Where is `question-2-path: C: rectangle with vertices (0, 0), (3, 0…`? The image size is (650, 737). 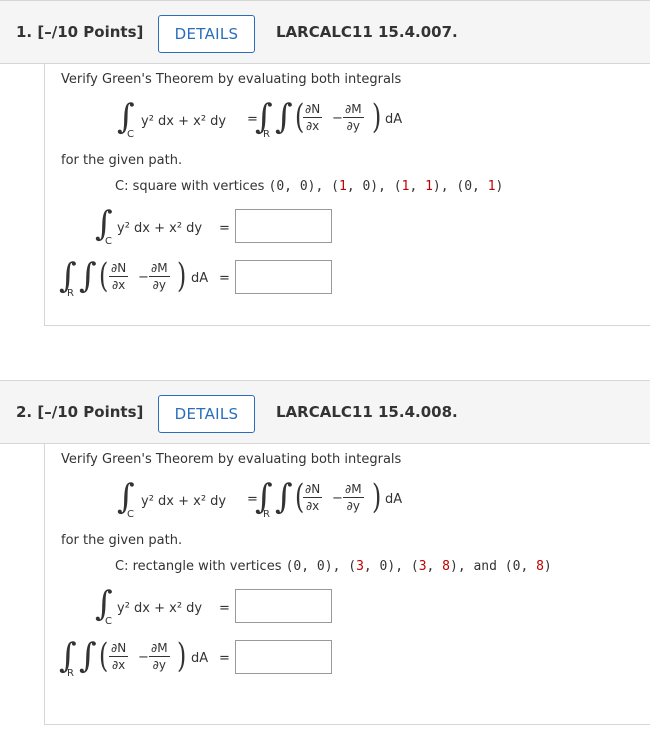 question-2-path: C: rectangle with vertices (0, 0), (3, 0… is located at coordinates (333, 566).